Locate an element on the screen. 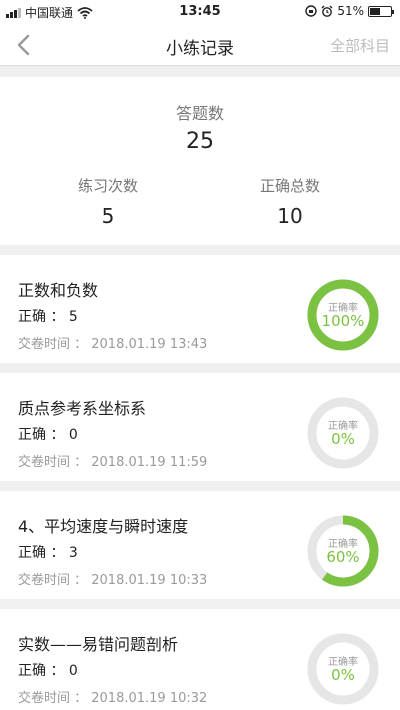 This screenshot has width=400, height=710. practice-count-label: 练习次数 is located at coordinates (107, 186).